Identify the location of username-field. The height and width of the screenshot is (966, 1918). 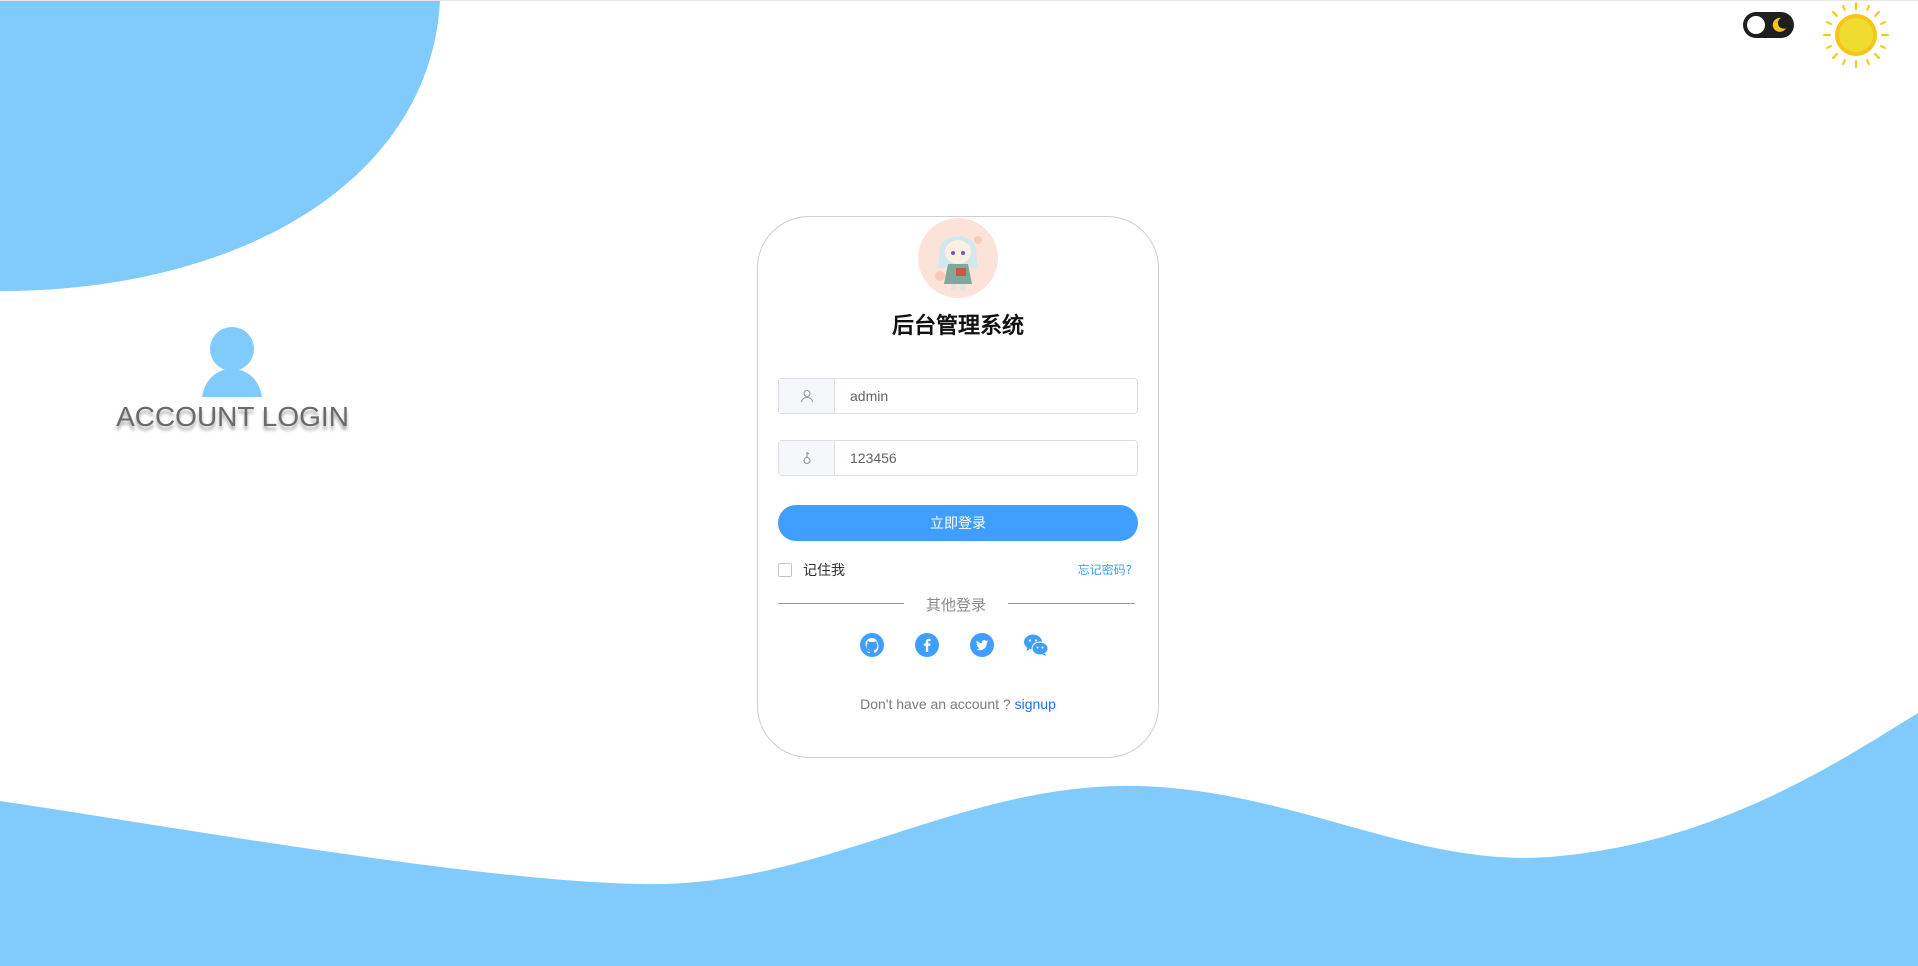
(958, 396).